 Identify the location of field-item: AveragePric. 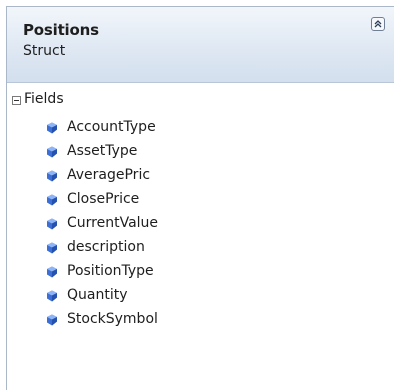
(200, 177).